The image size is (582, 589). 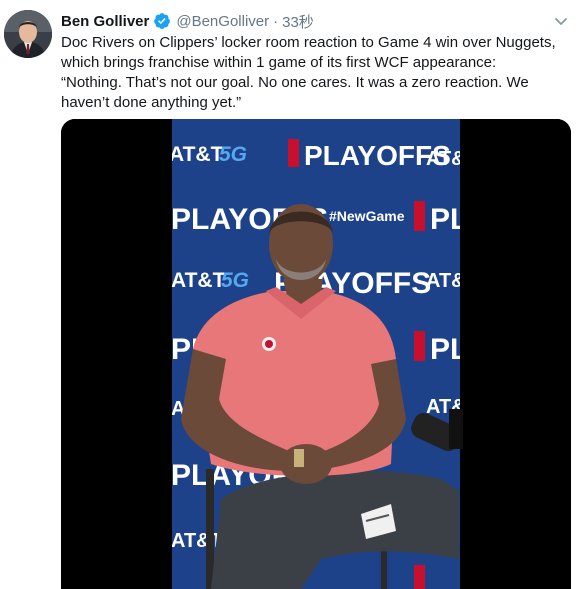 I want to click on avatar, so click(x=28, y=34).